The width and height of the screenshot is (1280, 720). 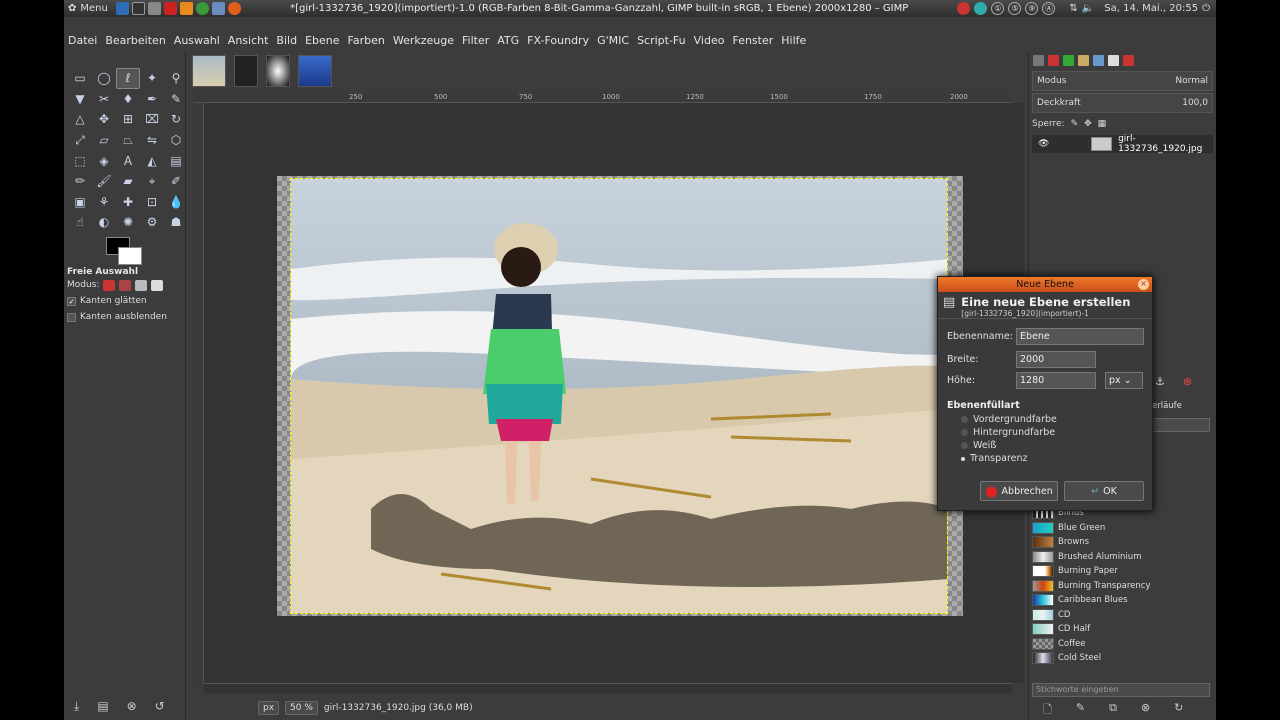 I want to click on visibility-eye-icon: 👁, so click(x=1043, y=144).